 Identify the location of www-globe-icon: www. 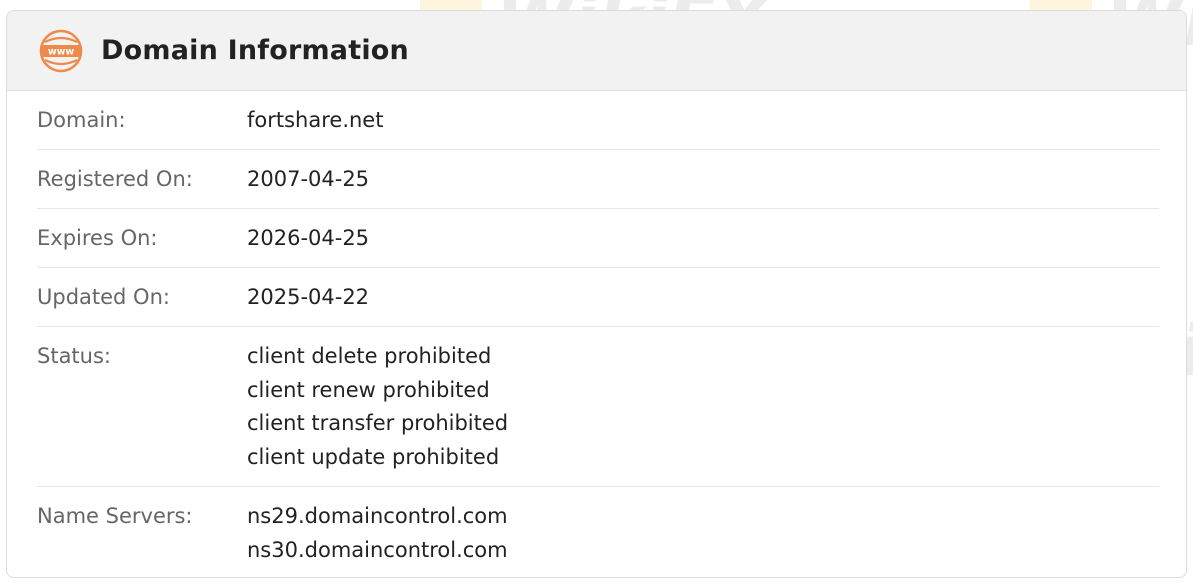
(61, 51).